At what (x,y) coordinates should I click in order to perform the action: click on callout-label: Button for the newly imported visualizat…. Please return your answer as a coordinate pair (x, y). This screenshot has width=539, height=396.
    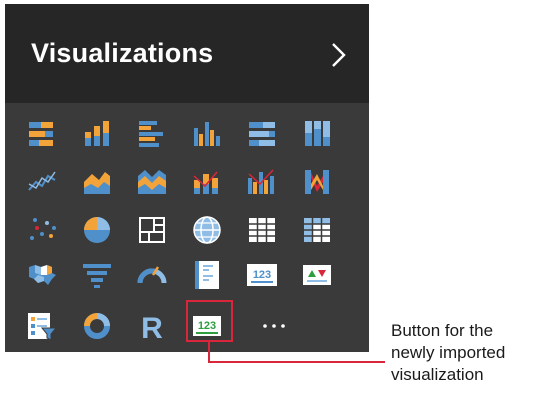
    Looking at the image, I should click on (465, 353).